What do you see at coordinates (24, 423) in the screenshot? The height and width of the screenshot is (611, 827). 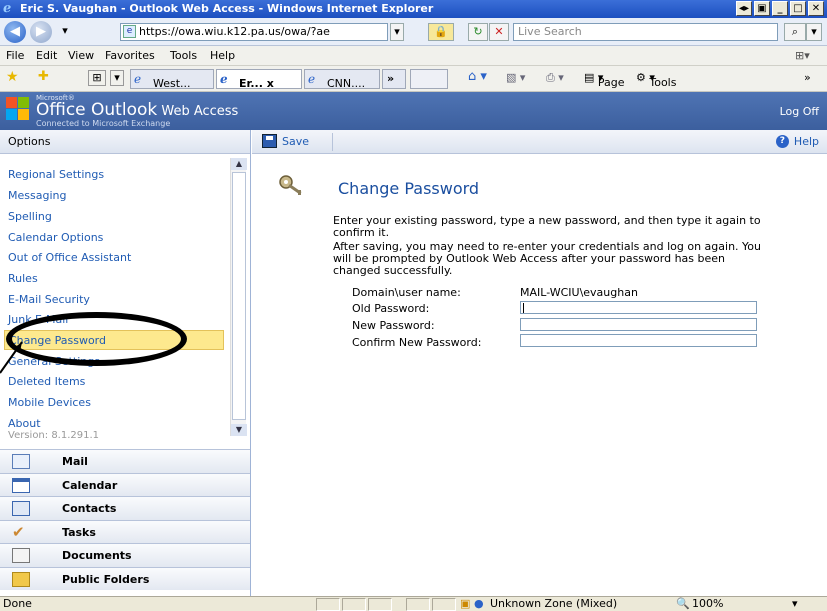 I see `sidebar-item-about: About` at bounding box center [24, 423].